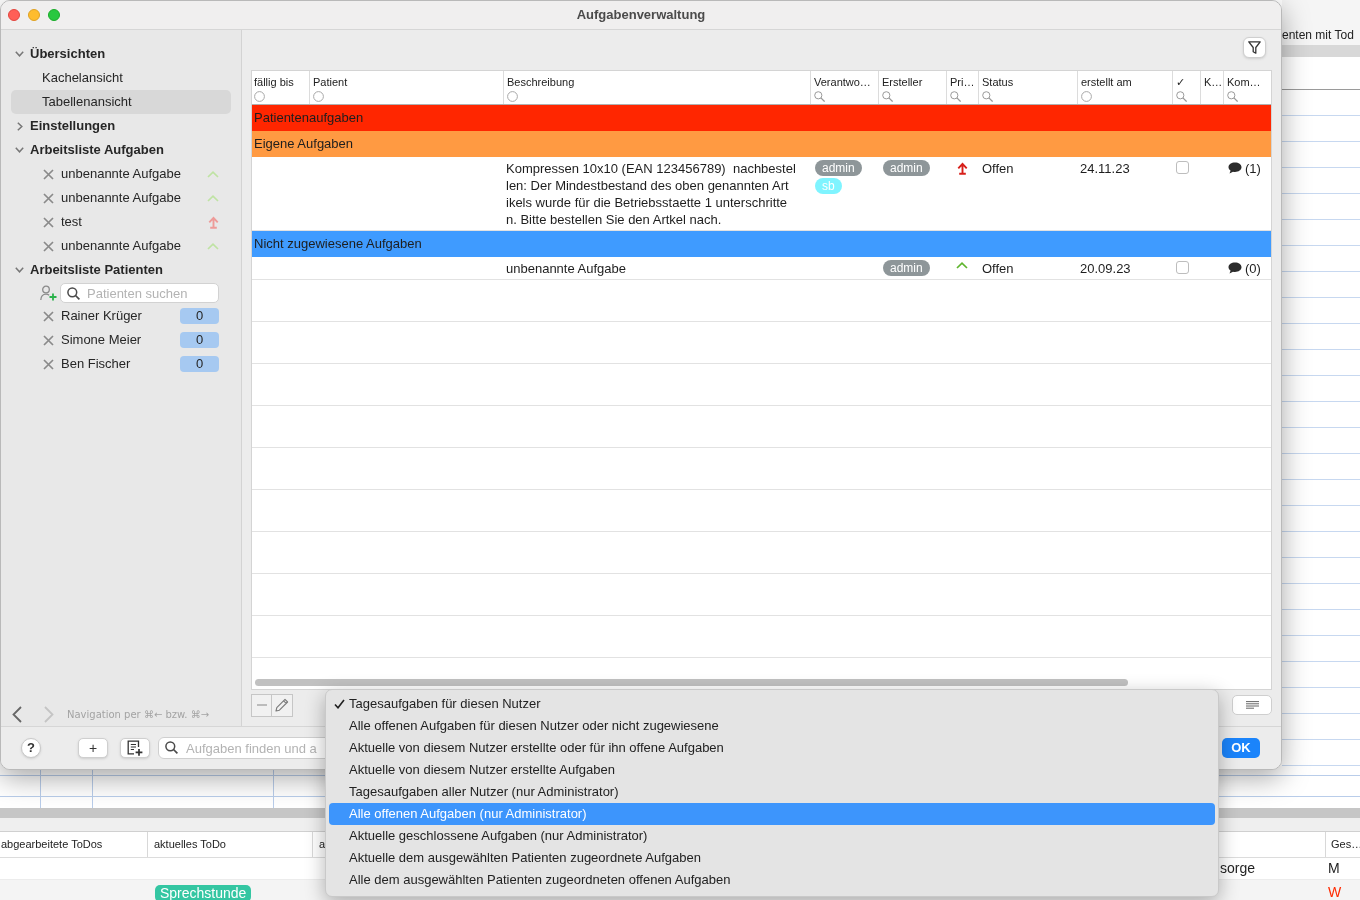 This screenshot has width=1360, height=900. I want to click on list-view-button, so click(1252, 705).